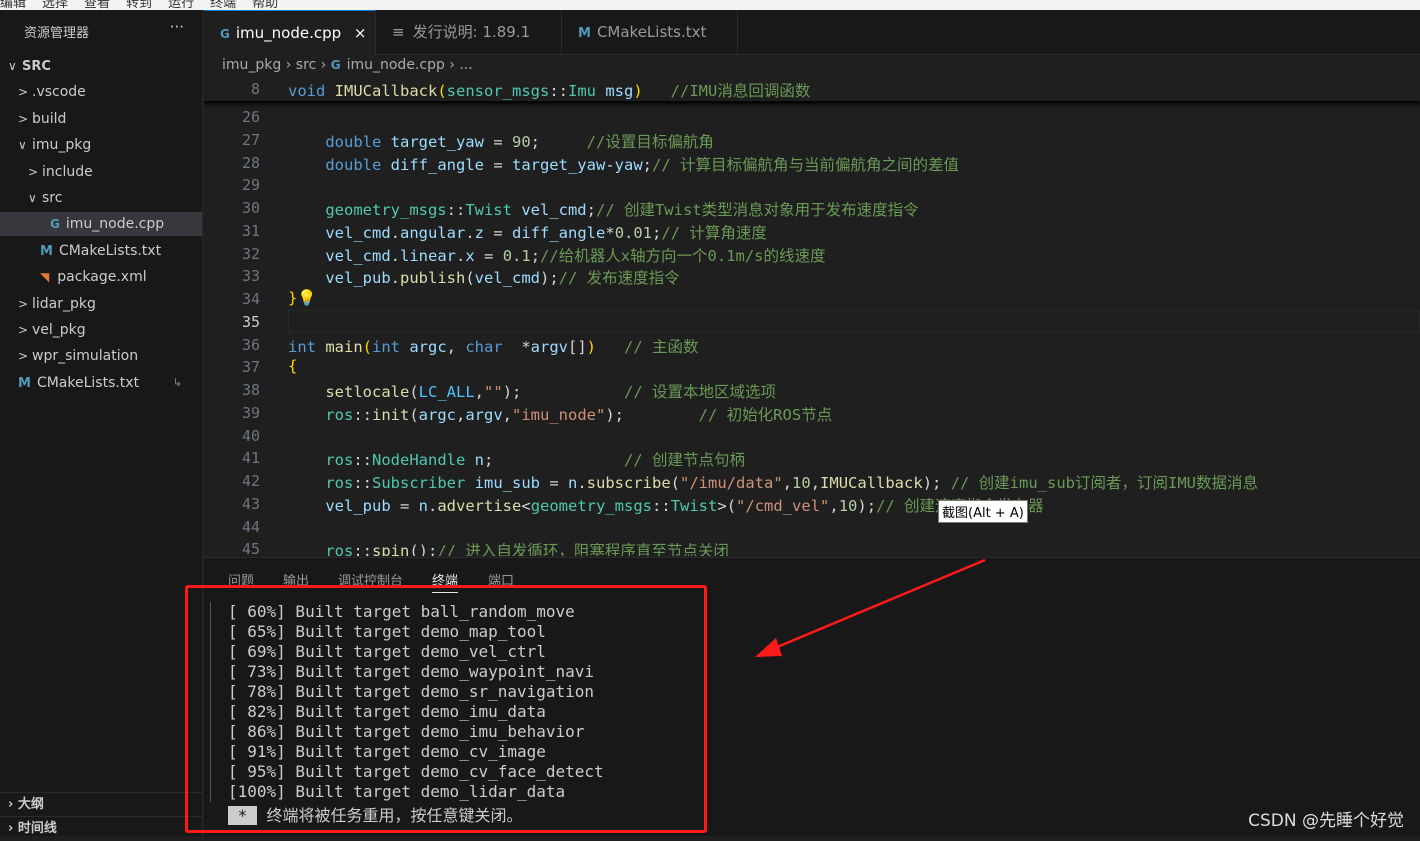 The width and height of the screenshot is (1420, 841). What do you see at coordinates (870, 607) in the screenshot?
I see `annotation-arrow` at bounding box center [870, 607].